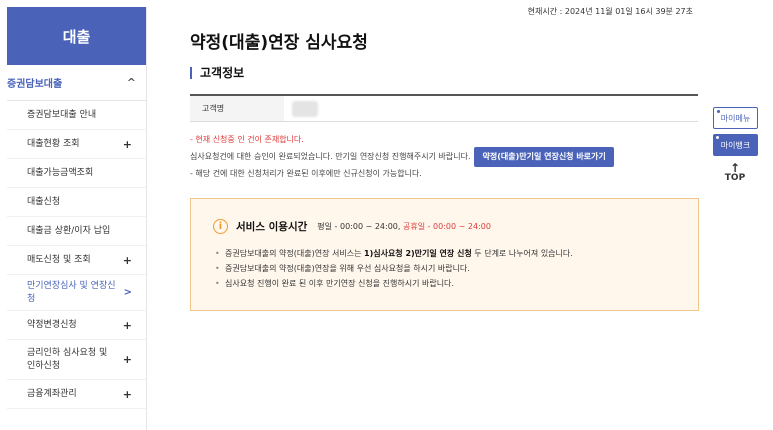  Describe the element at coordinates (306, 173) in the screenshot. I see `new-request-notice: - 해당 건에 대한 신청처리가 완료된 이후에만 신규신청이 가능합니다.` at that location.